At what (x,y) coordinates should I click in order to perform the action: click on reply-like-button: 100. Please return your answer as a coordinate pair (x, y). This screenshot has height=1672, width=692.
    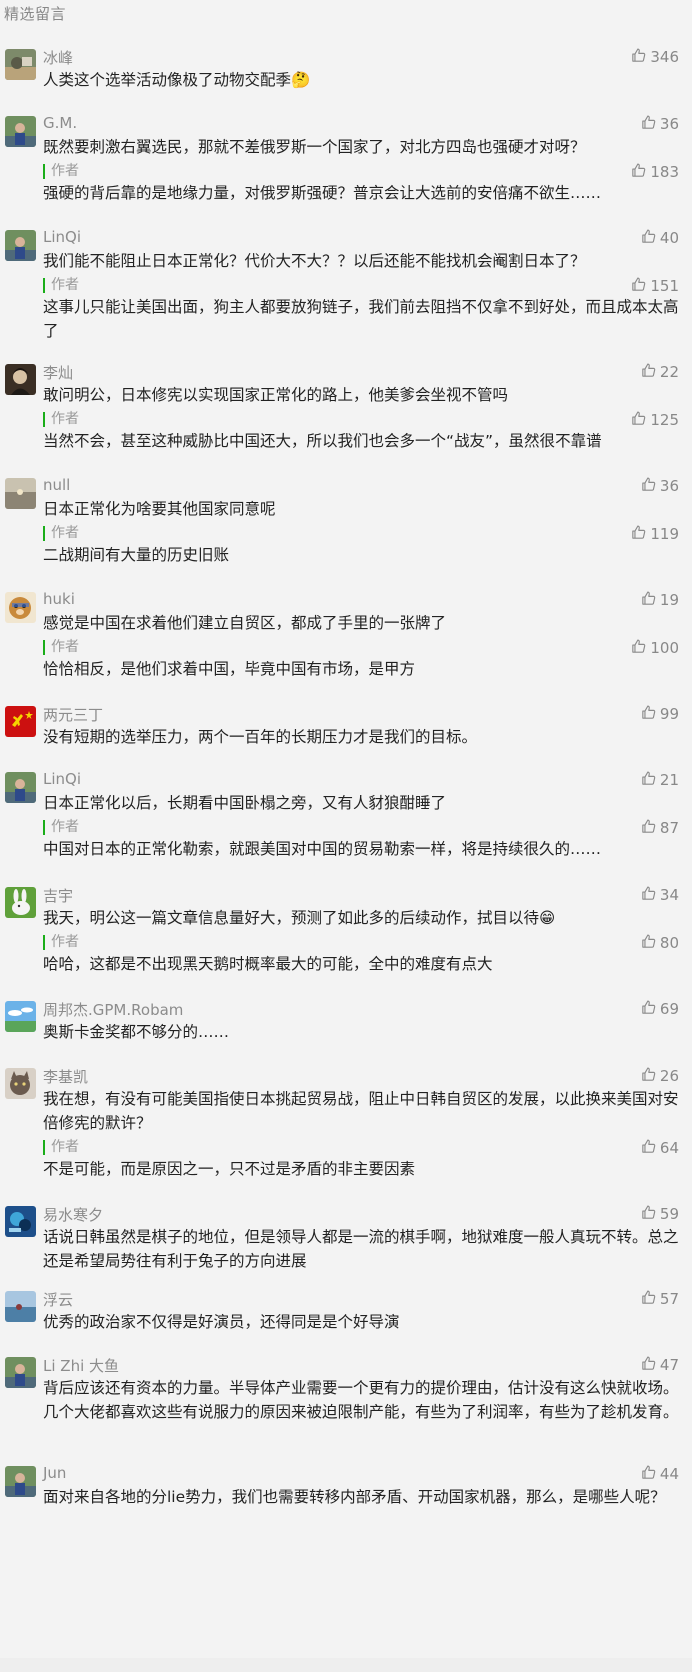
    Looking at the image, I should click on (654, 648).